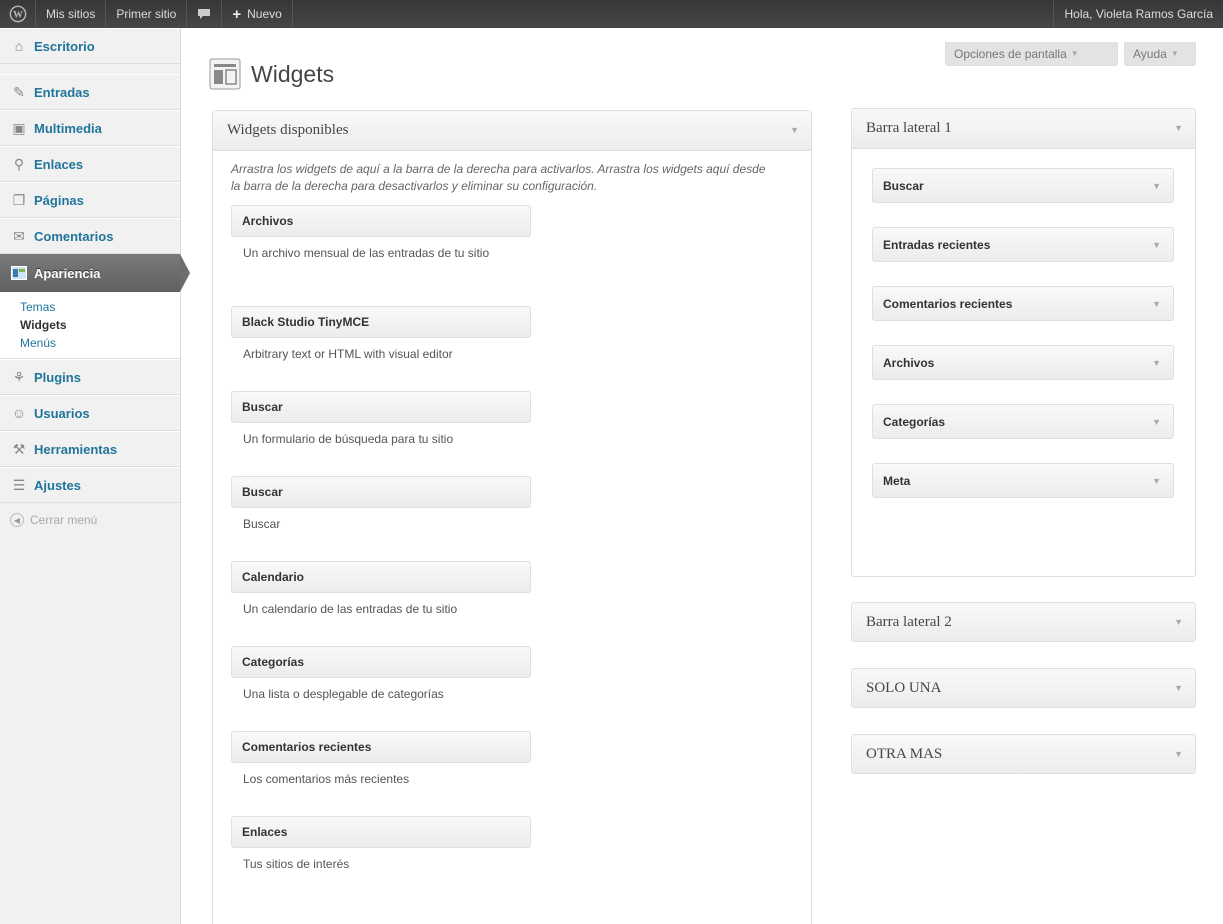 Image resolution: width=1223 pixels, height=924 pixels. What do you see at coordinates (19, 163) in the screenshot?
I see `link-icon: ⚲` at bounding box center [19, 163].